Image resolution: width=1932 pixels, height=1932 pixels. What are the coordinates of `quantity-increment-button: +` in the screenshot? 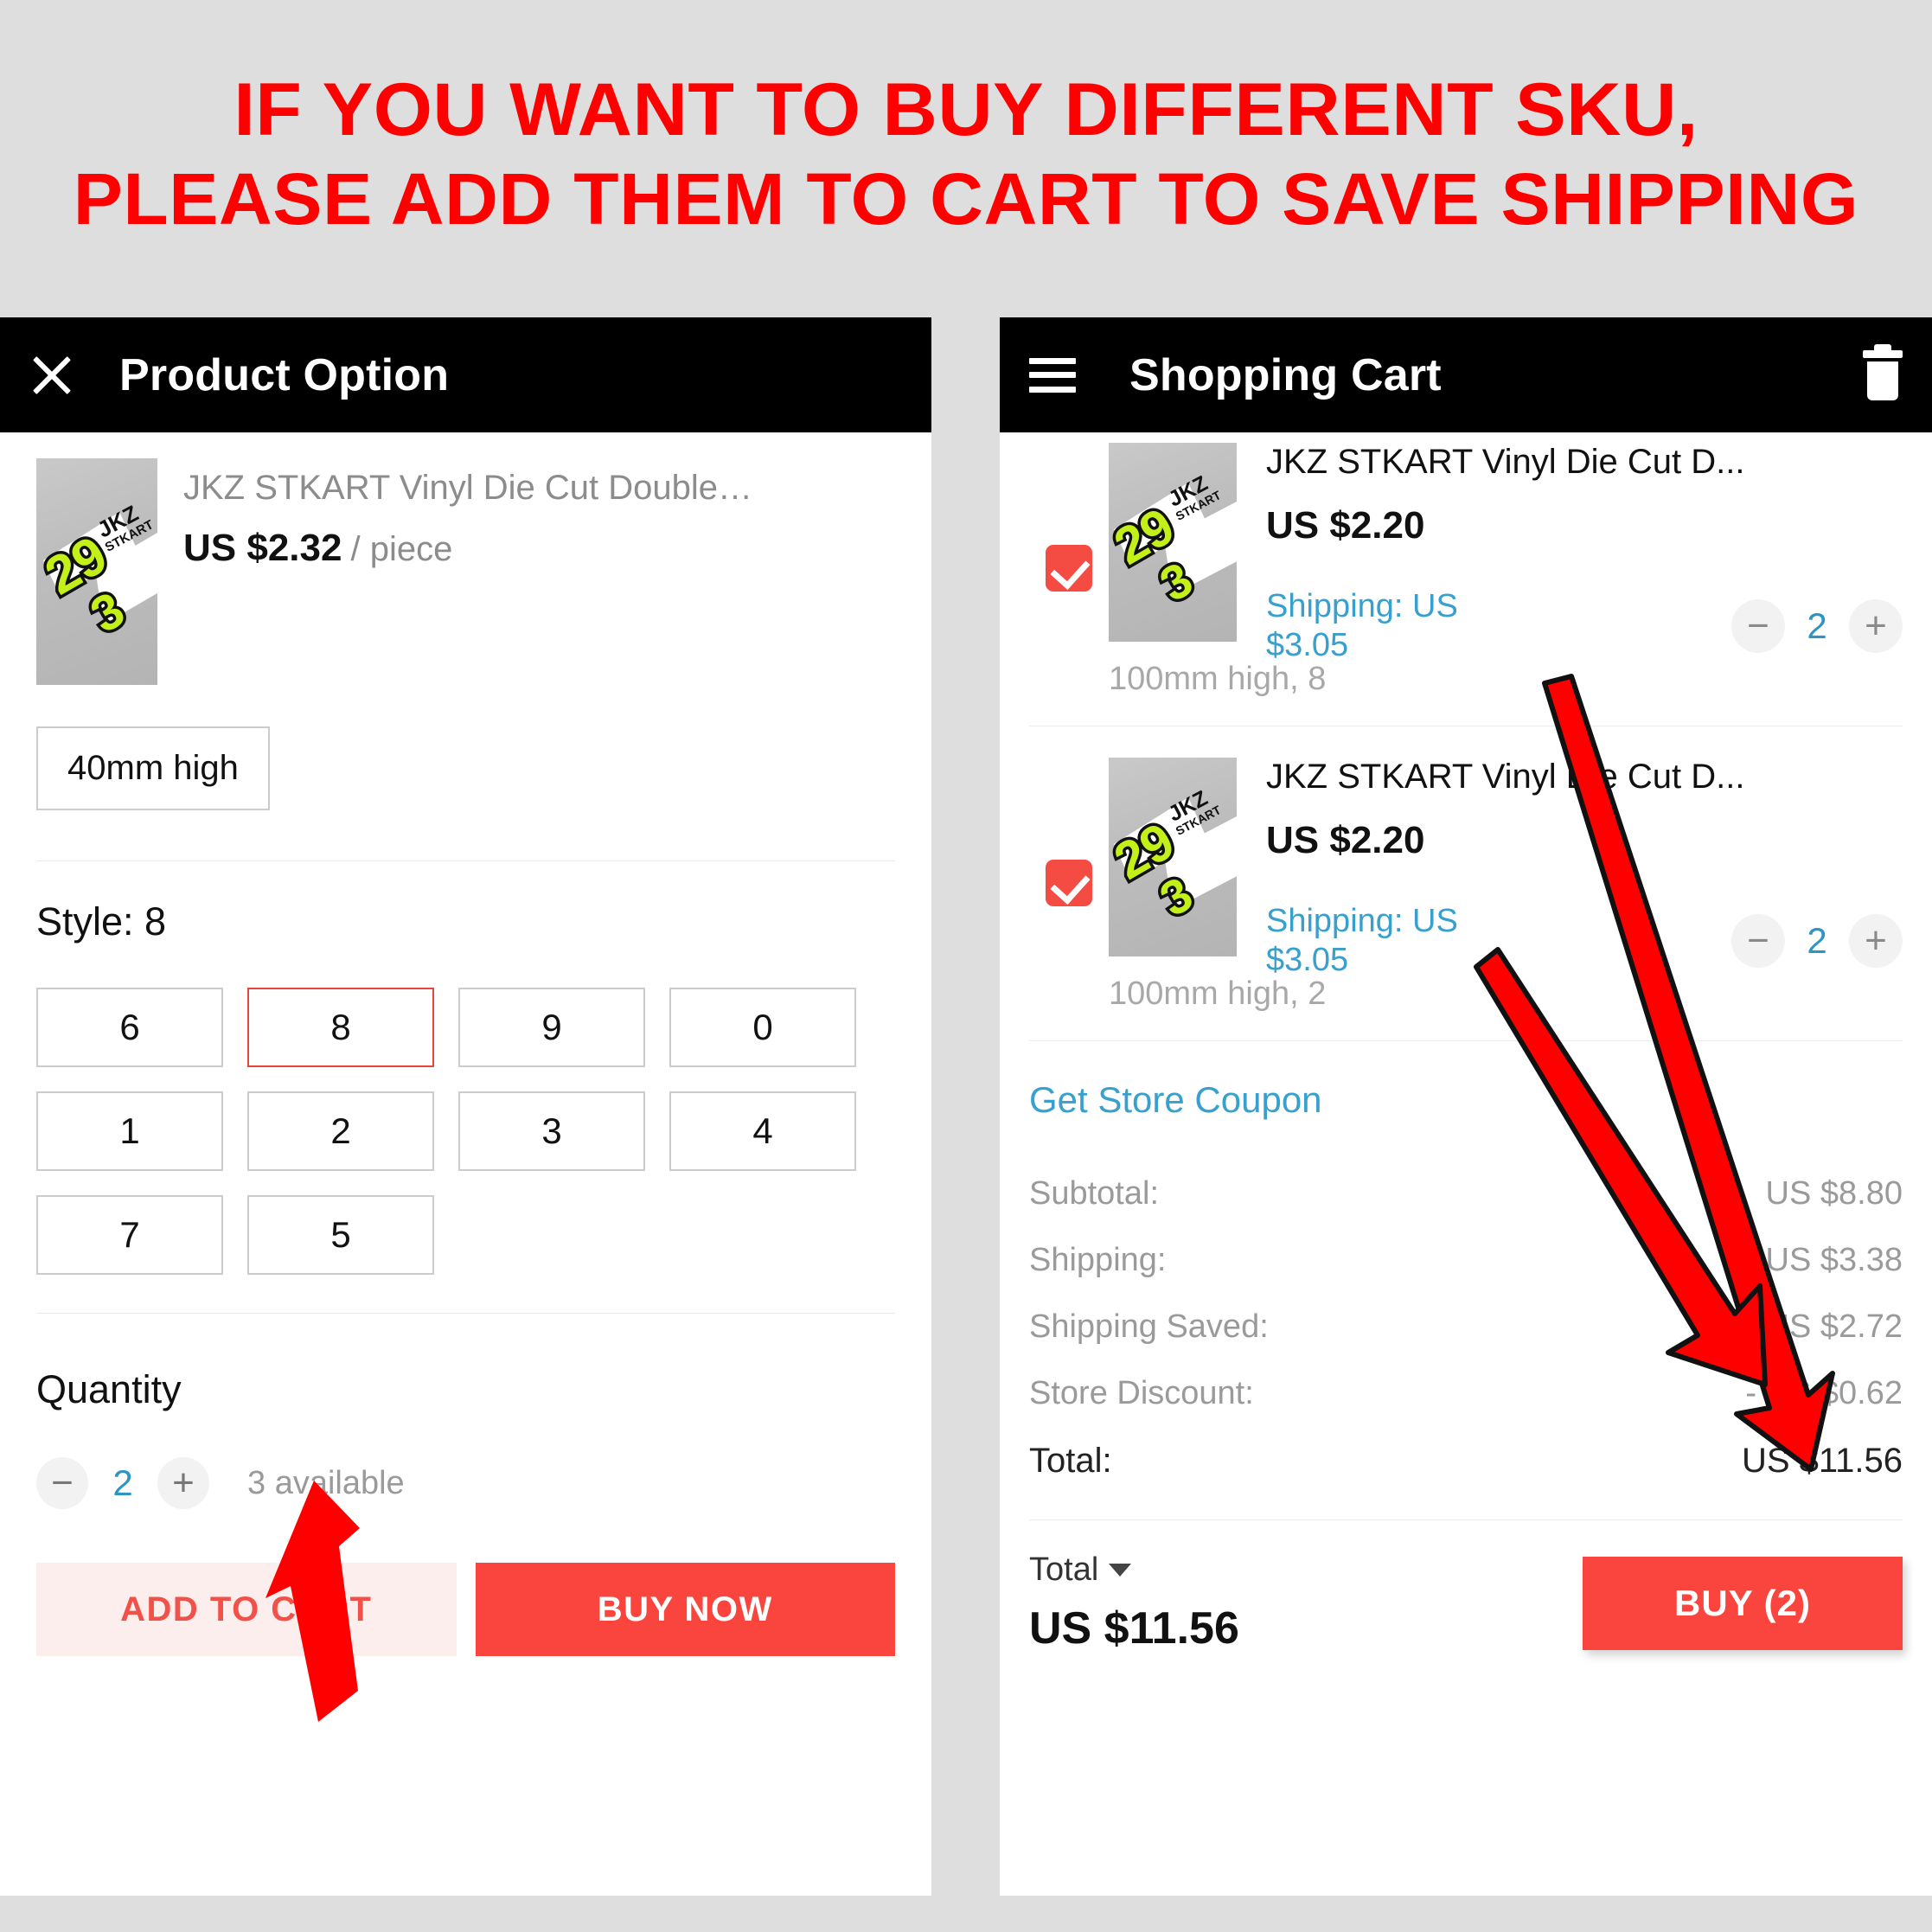 It's located at (183, 1483).